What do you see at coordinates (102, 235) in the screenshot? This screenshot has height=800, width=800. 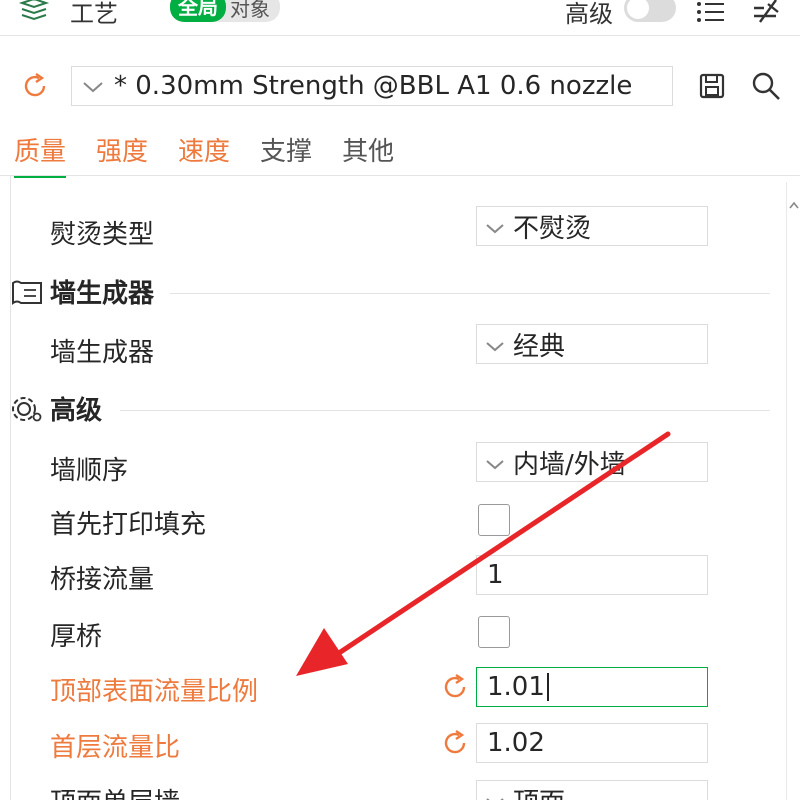 I see `setting-label: 熨烫类型` at bounding box center [102, 235].